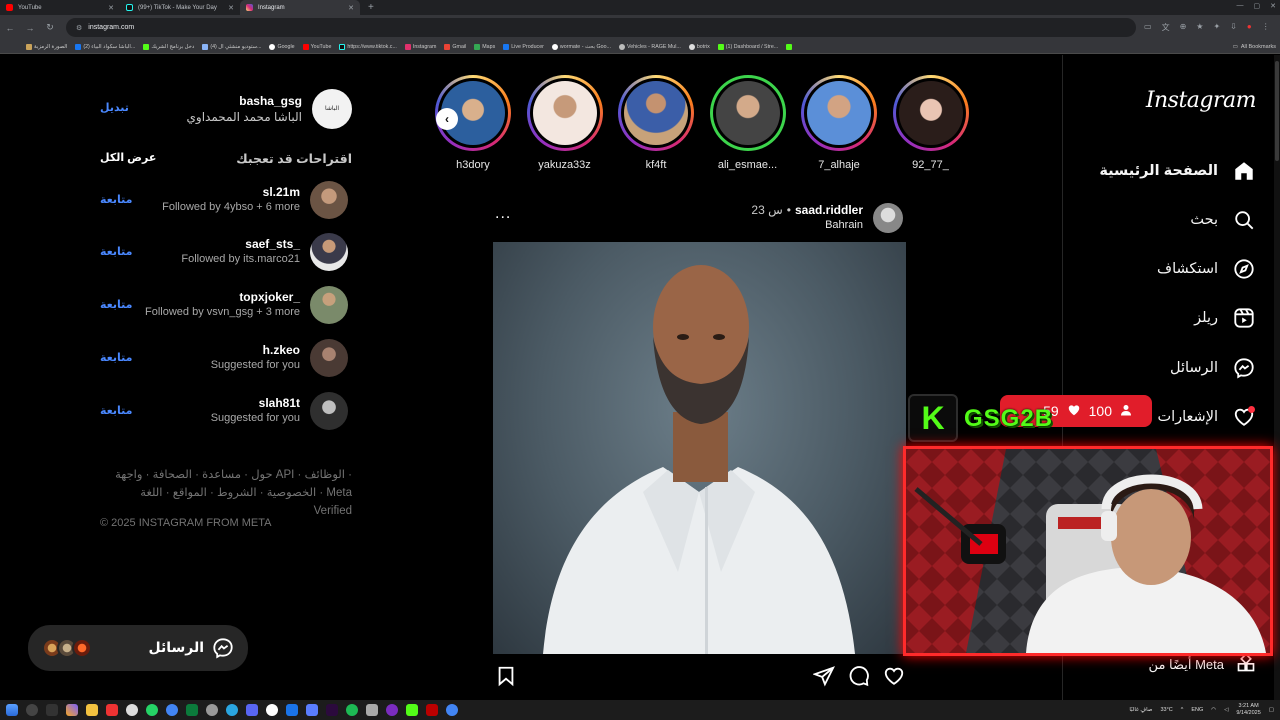  I want to click on post-author: 23 س • saad.riddler, so click(807, 210).